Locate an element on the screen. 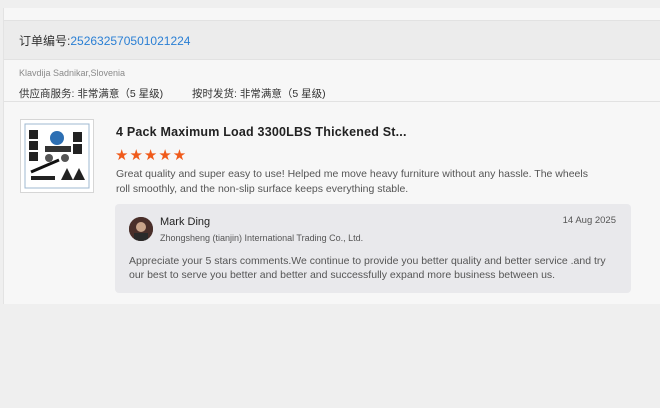 The width and height of the screenshot is (660, 408). divider is located at coordinates (332, 101).